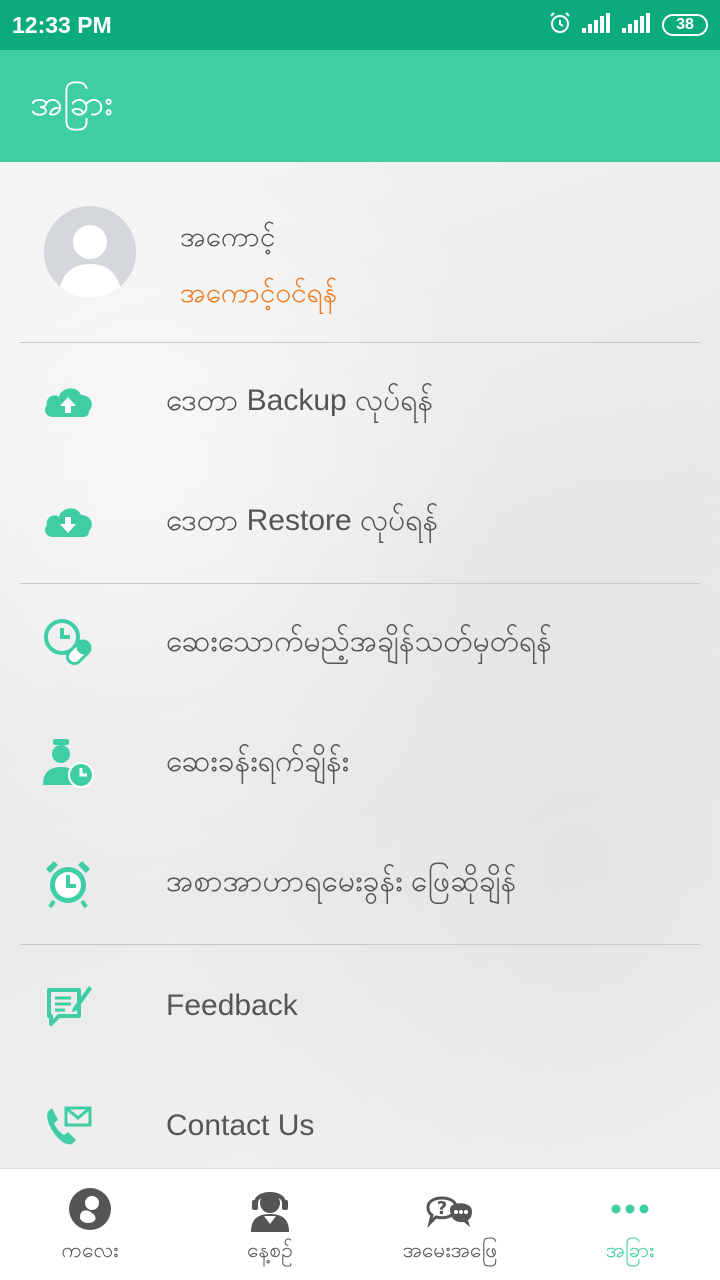  Describe the element at coordinates (360, 252) in the screenshot. I see `profile-section: အကောင့် အကောင့်ဝင်ရန်` at that location.